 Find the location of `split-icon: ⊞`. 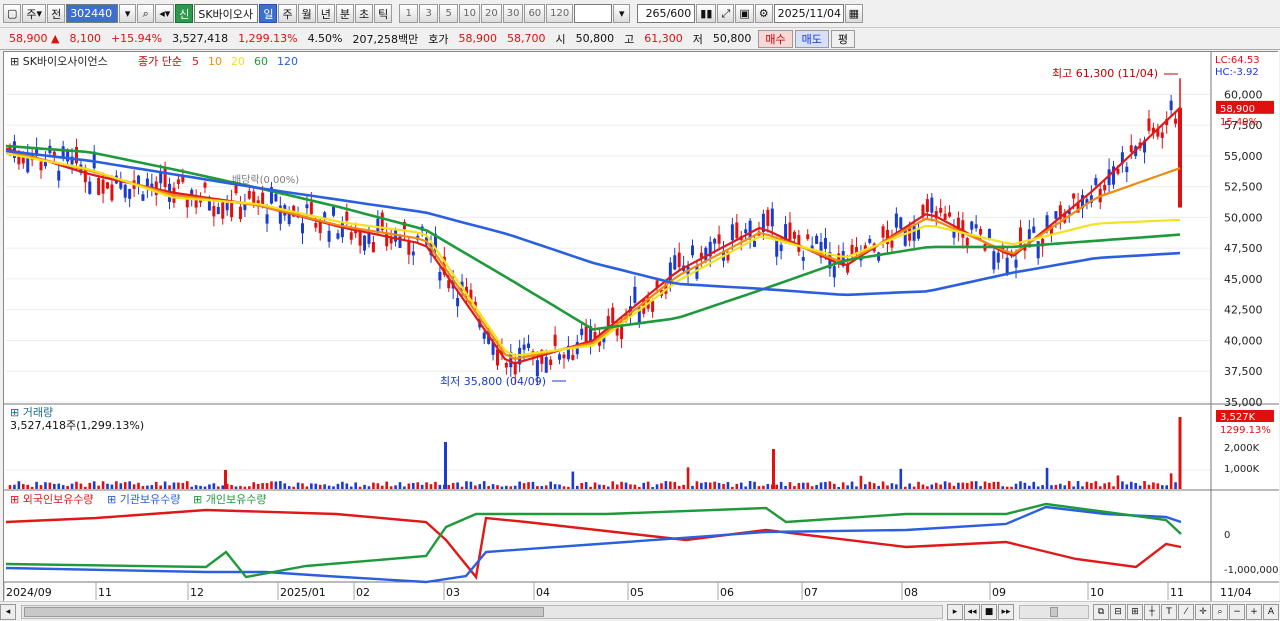

split-icon: ⊞ is located at coordinates (1135, 611).